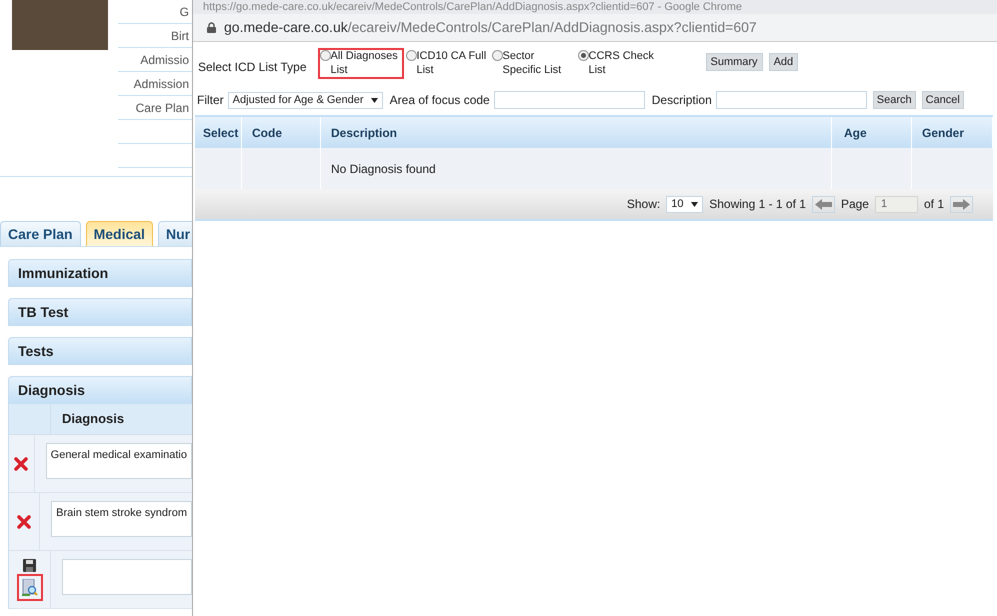 This screenshot has height=616, width=997. Describe the element at coordinates (854, 204) in the screenshot. I see `page-label: Page` at that location.